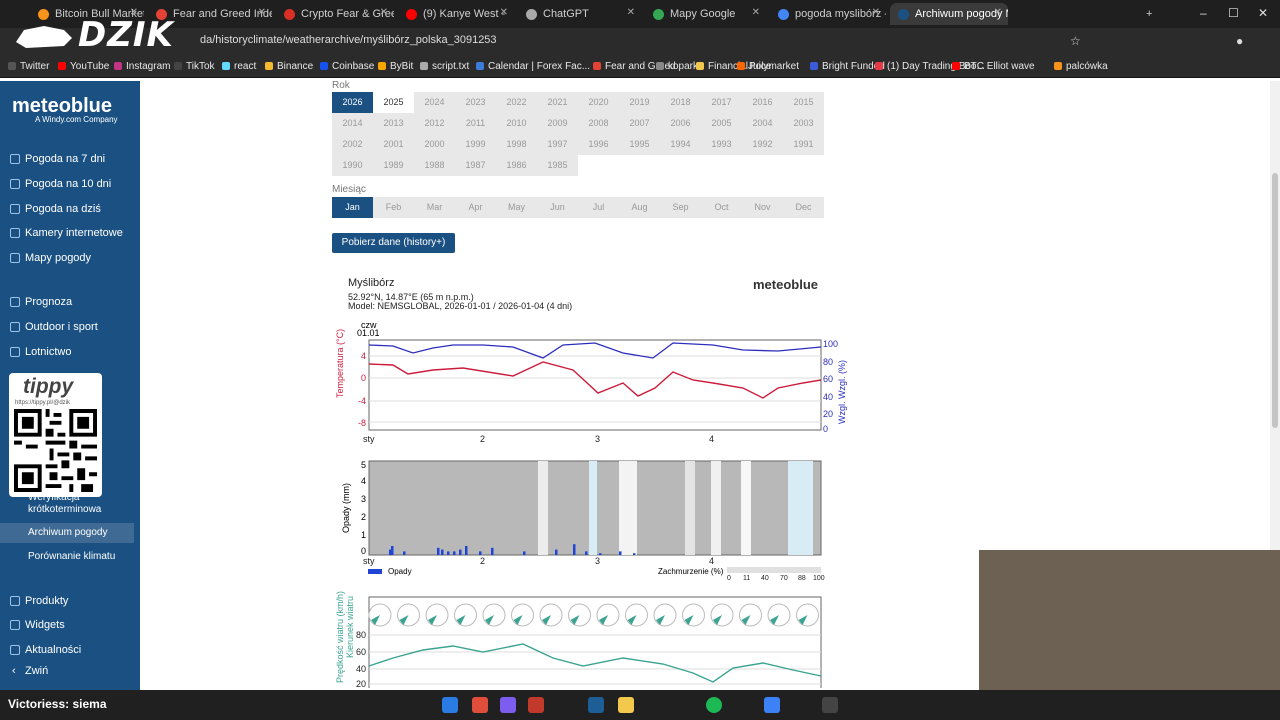 The width and height of the screenshot is (1280, 720). What do you see at coordinates (434, 144) in the screenshot?
I see `year-option: 2000` at bounding box center [434, 144].